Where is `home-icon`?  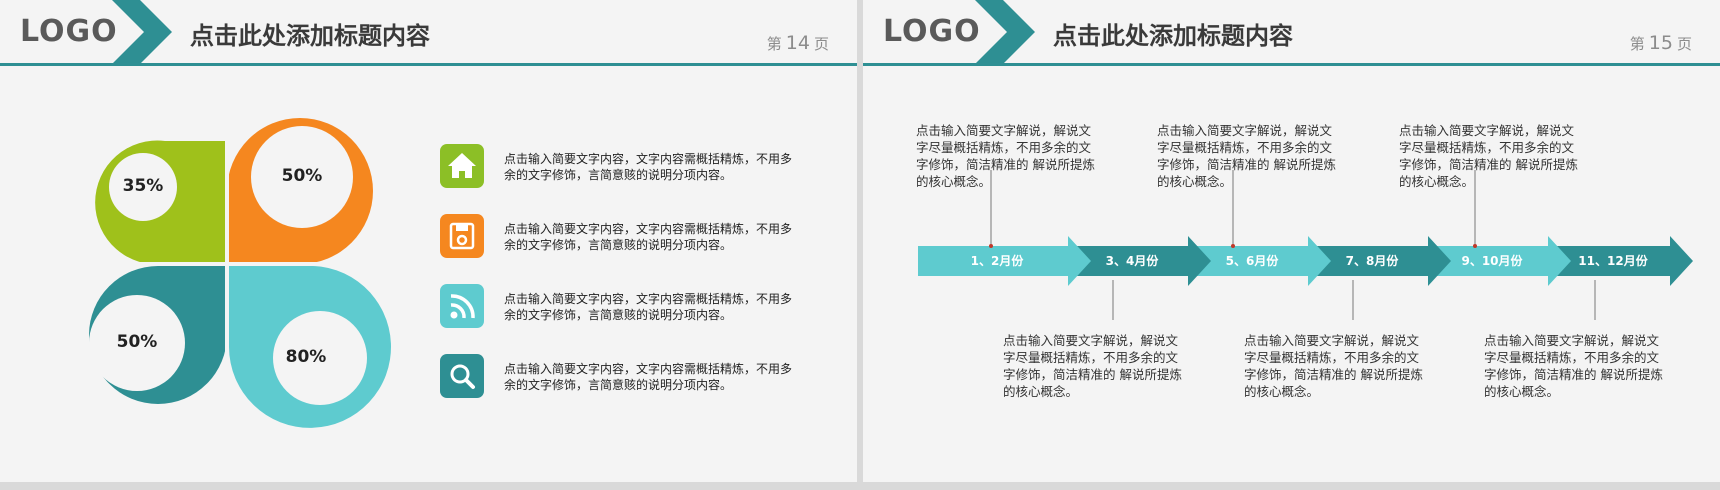 home-icon is located at coordinates (462, 166).